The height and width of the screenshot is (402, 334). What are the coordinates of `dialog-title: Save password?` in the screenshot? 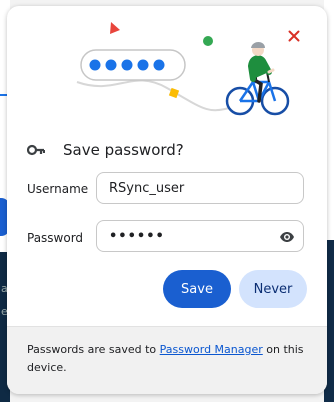 It's located at (123, 150).